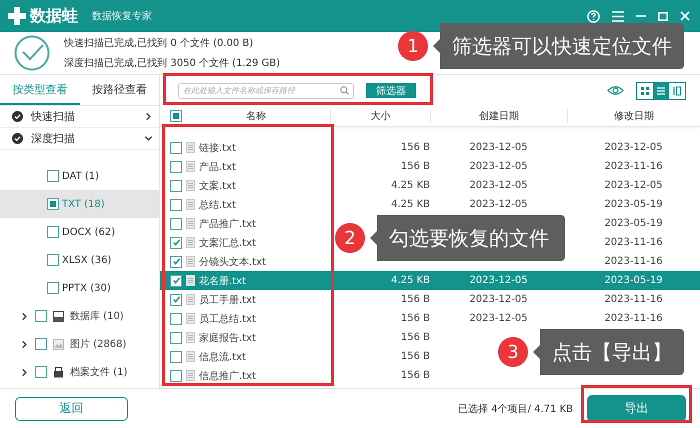  Describe the element at coordinates (54, 16) in the screenshot. I see `app-name: 数据蛙` at that location.